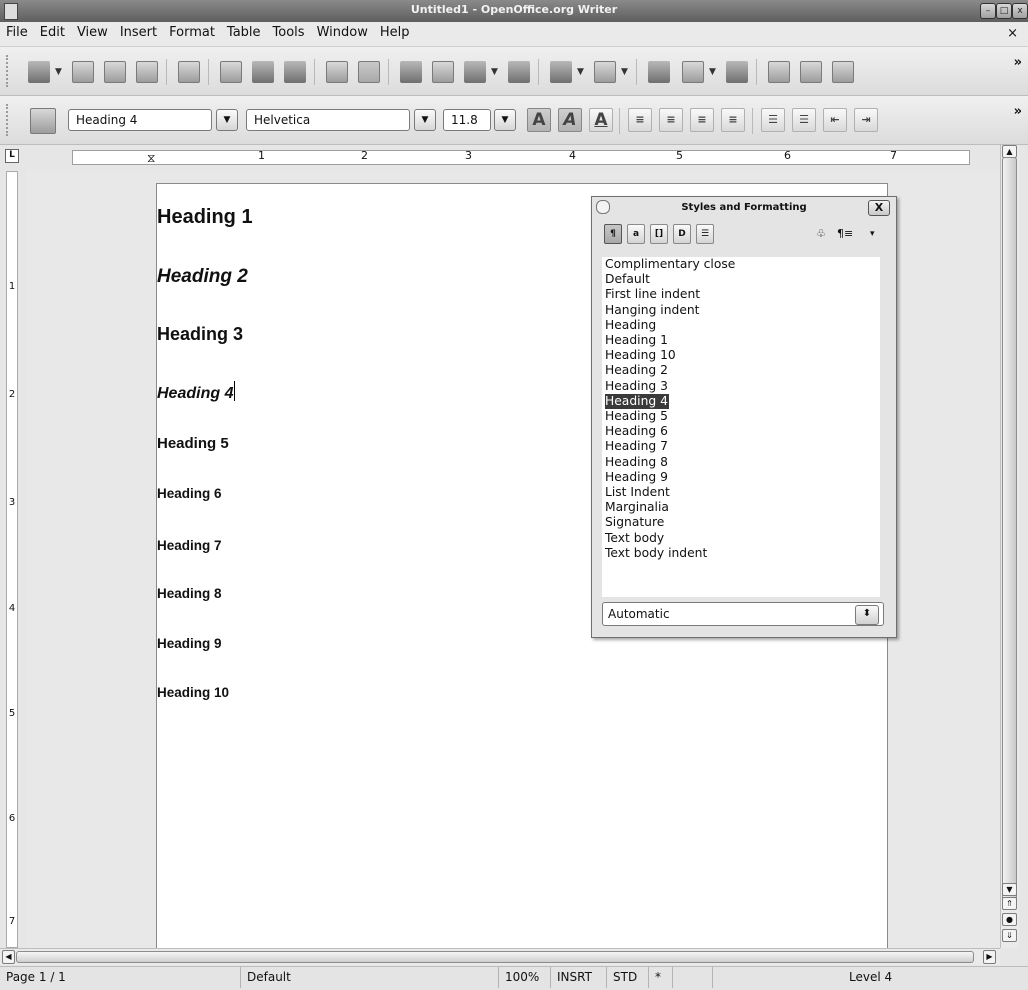  Describe the element at coordinates (811, 72) in the screenshot. I see `navigator-icon` at that location.